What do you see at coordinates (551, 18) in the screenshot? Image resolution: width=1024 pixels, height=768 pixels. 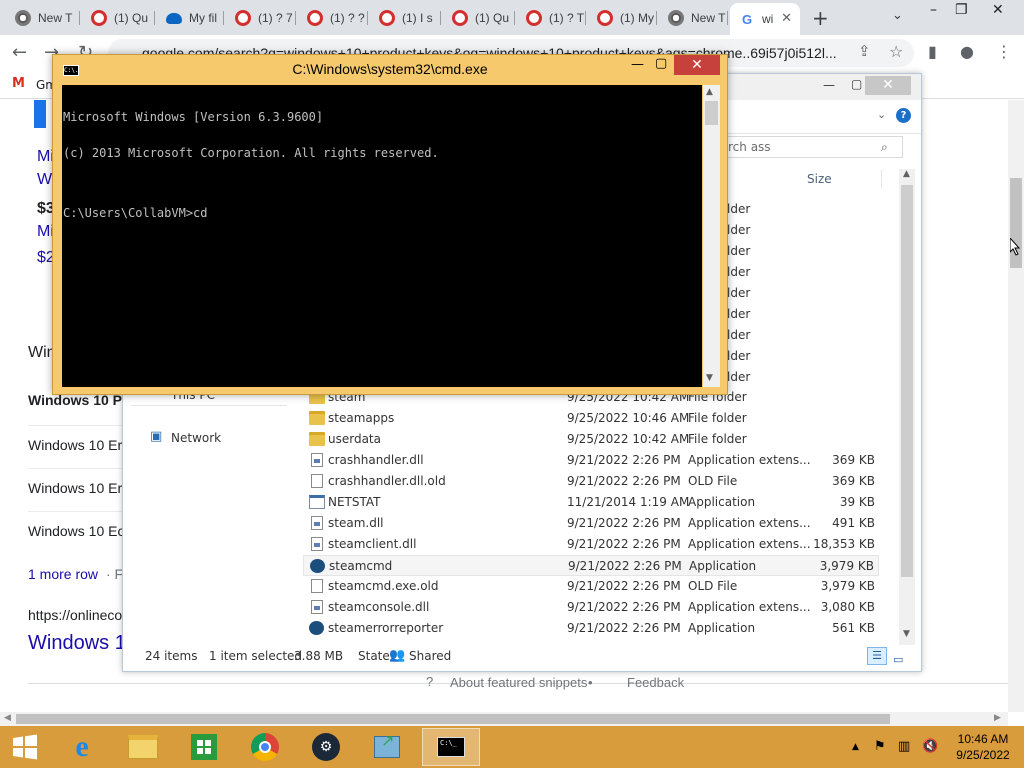 I see `browser-tab: (1) ? T` at bounding box center [551, 18].